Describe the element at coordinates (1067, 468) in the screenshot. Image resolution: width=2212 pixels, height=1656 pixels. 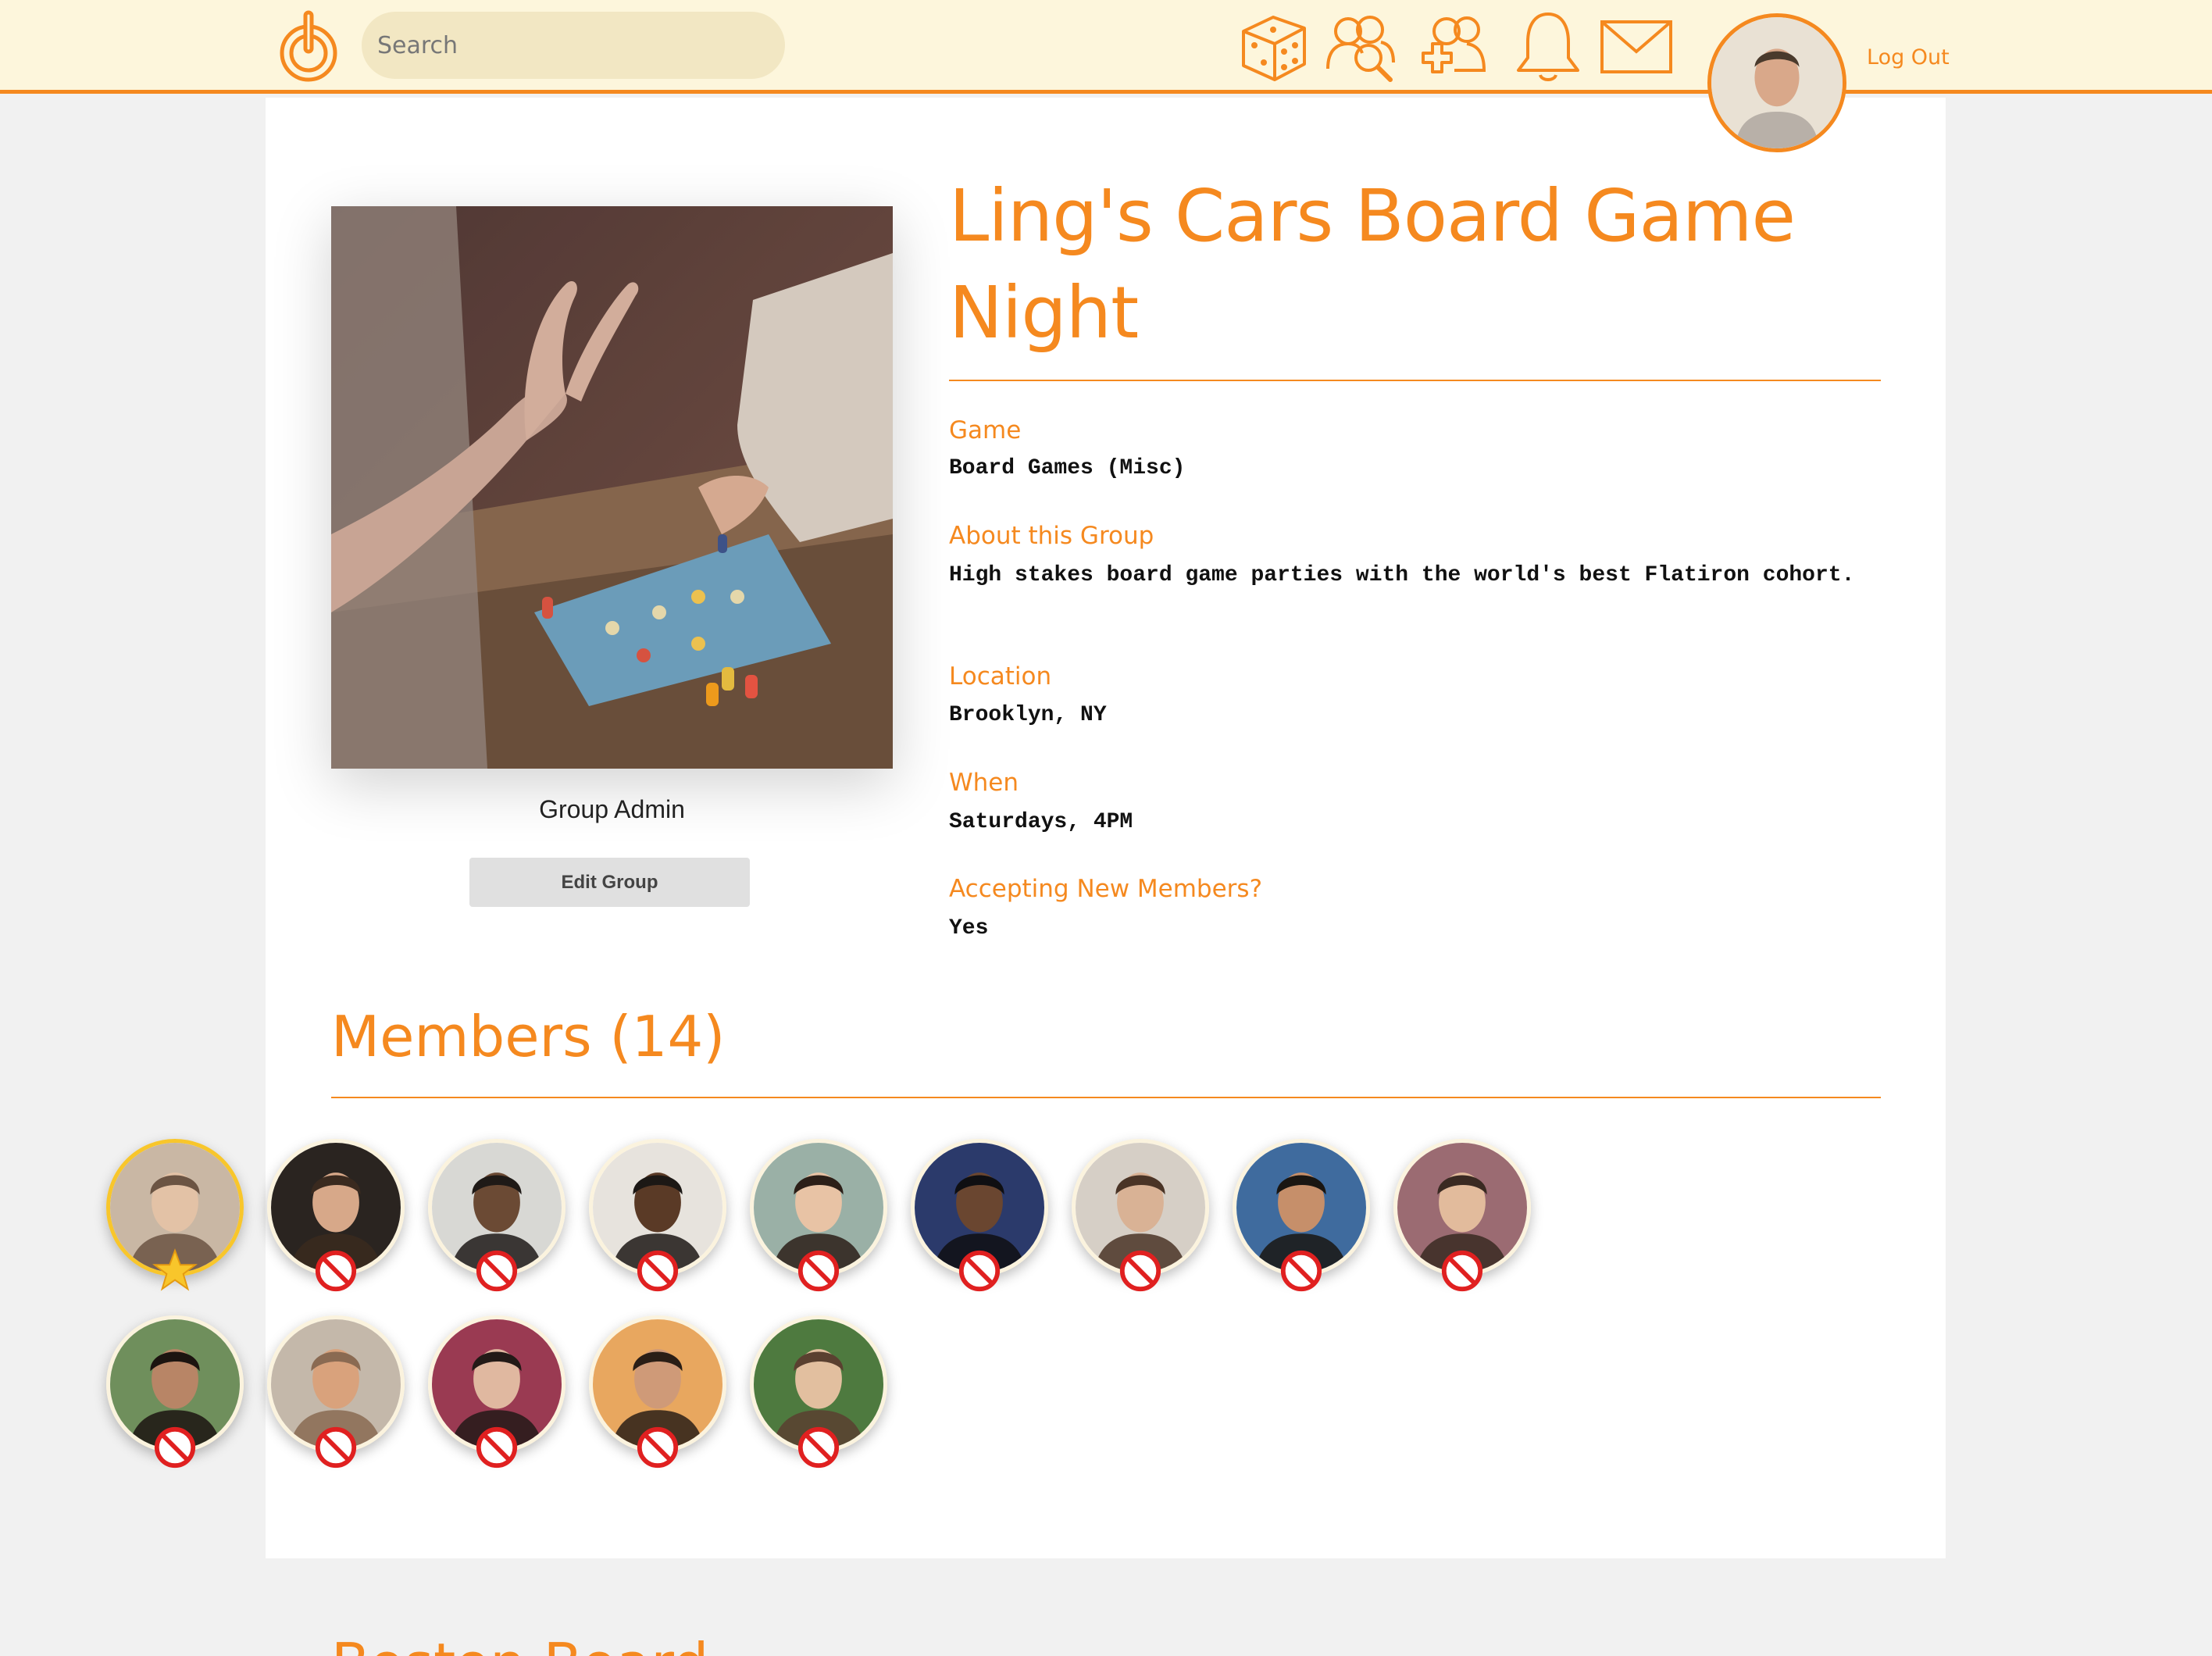
I see `game-value: Board Games (Misc)` at that location.